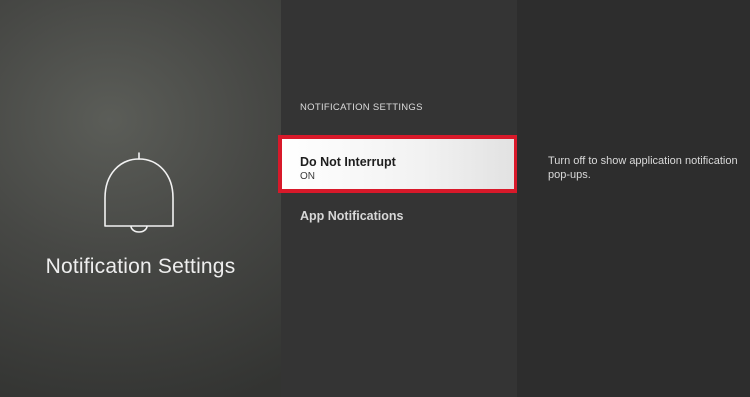 The width and height of the screenshot is (750, 397). I want to click on menu-item-label: App Notifications, so click(352, 216).